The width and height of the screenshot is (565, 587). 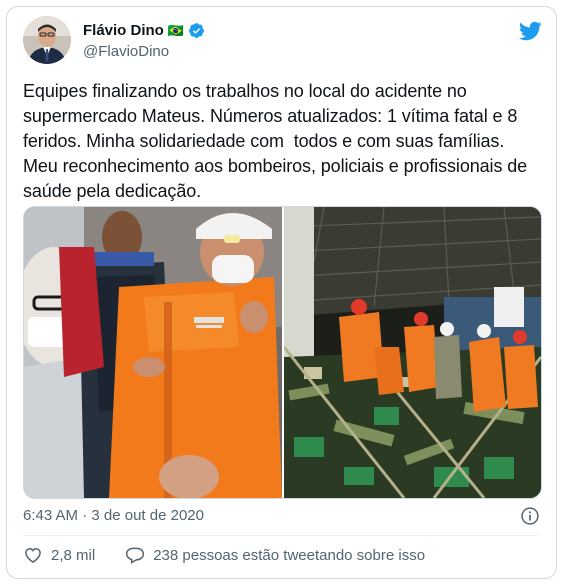 I want to click on verified-badge-icon, so click(x=196, y=30).